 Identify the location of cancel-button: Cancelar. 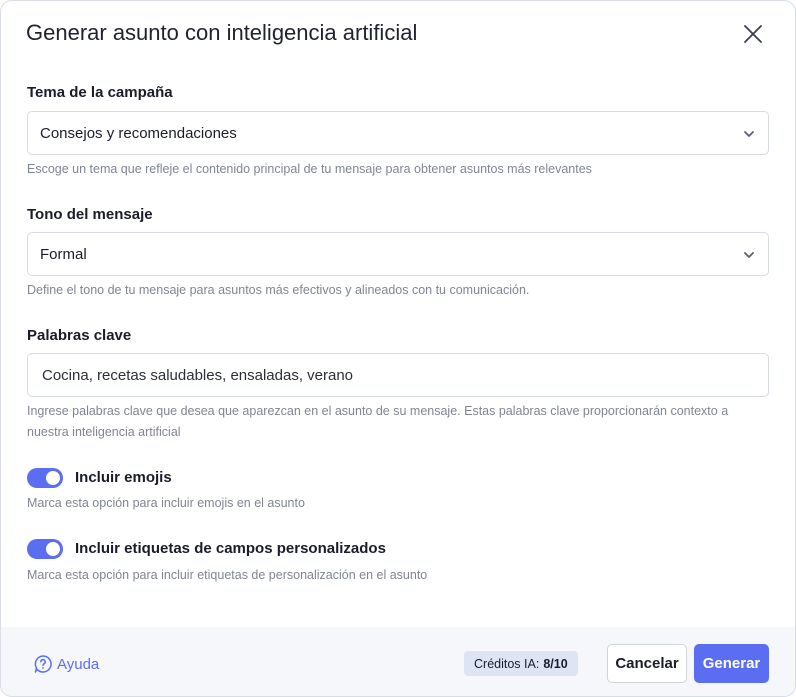
(647, 663).